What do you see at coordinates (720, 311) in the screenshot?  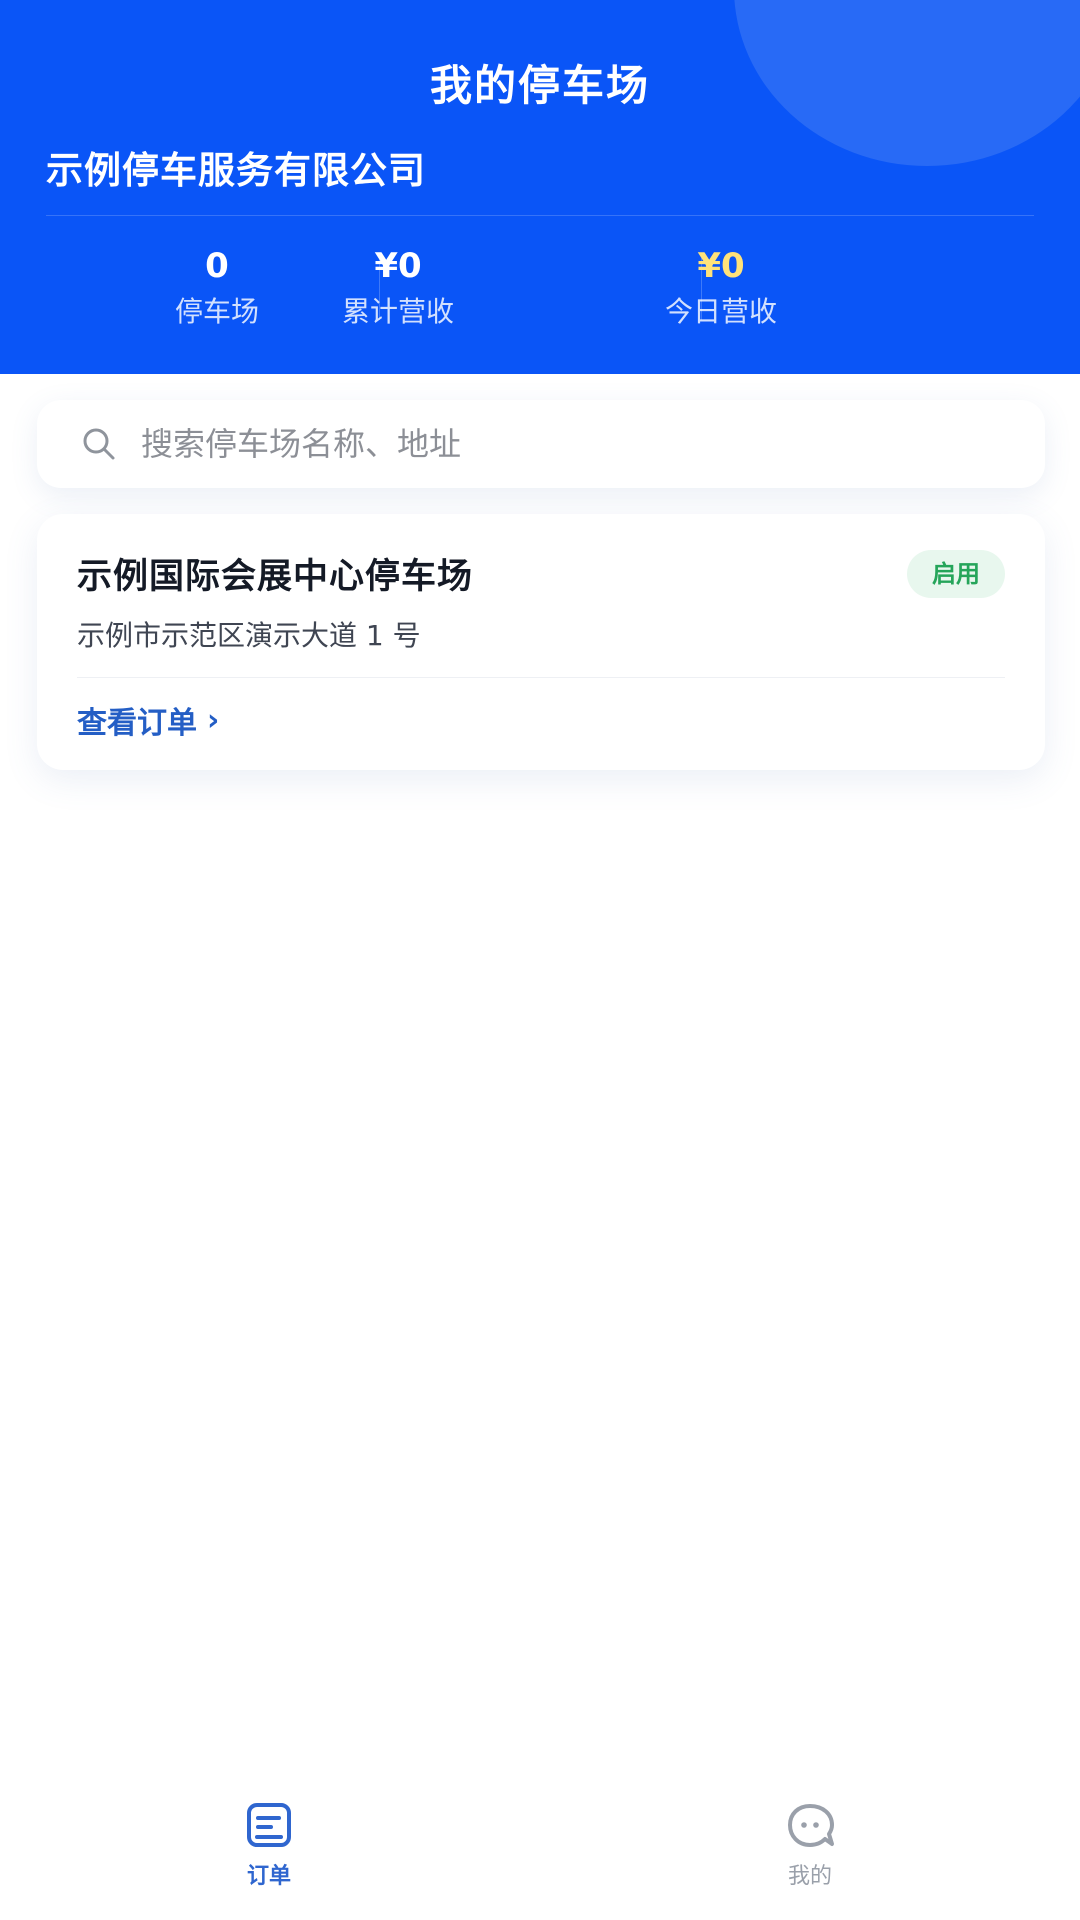 I see `stat-label: 今日营收` at bounding box center [720, 311].